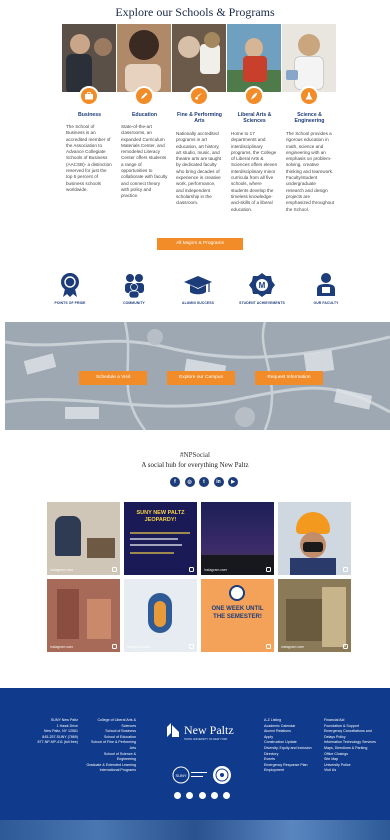 Image resolution: width=390 pixels, height=840 pixels. Describe the element at coordinates (195, 465) in the screenshot. I see `social-subtitle: A social hub for everything New Paltz` at that location.